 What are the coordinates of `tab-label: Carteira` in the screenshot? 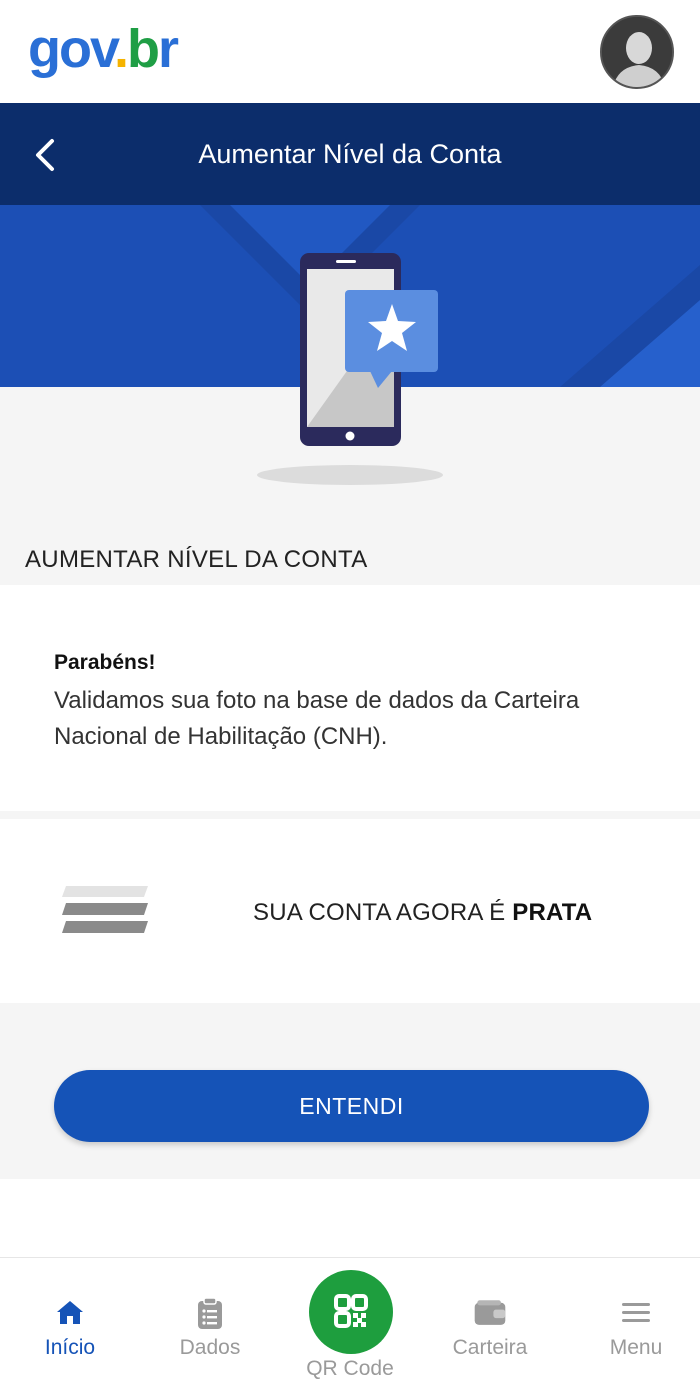 It's located at (490, 1347).